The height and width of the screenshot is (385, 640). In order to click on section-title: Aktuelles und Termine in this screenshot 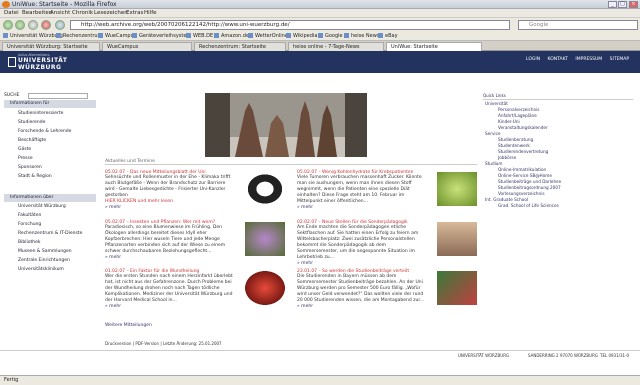, I will do `click(291, 162)`.